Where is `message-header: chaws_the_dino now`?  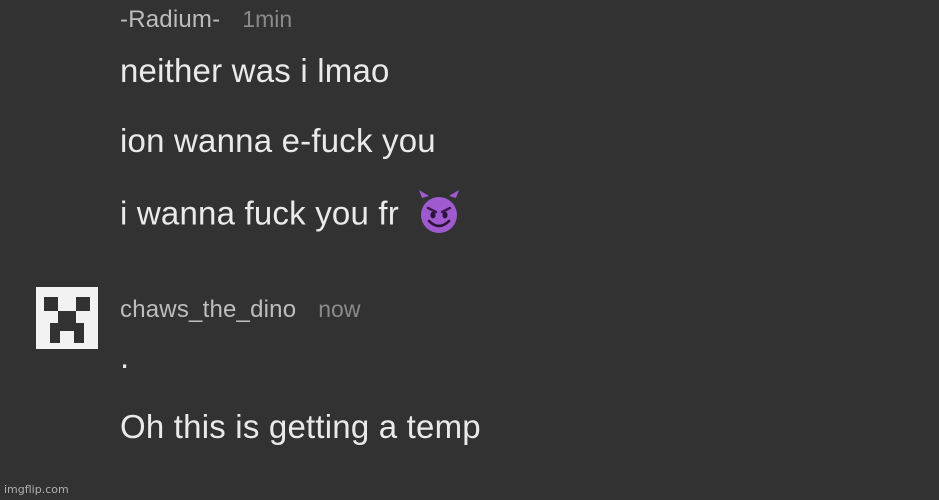 message-header: chaws_the_dino now is located at coordinates (240, 310).